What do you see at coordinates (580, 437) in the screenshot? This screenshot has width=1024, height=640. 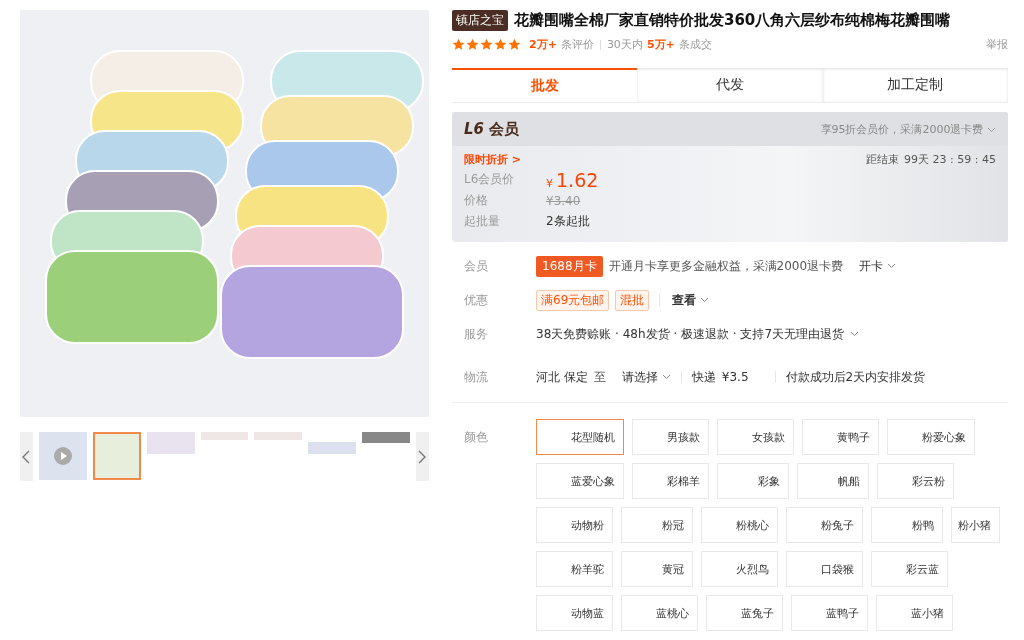 I see `color-option: 花型随机` at bounding box center [580, 437].